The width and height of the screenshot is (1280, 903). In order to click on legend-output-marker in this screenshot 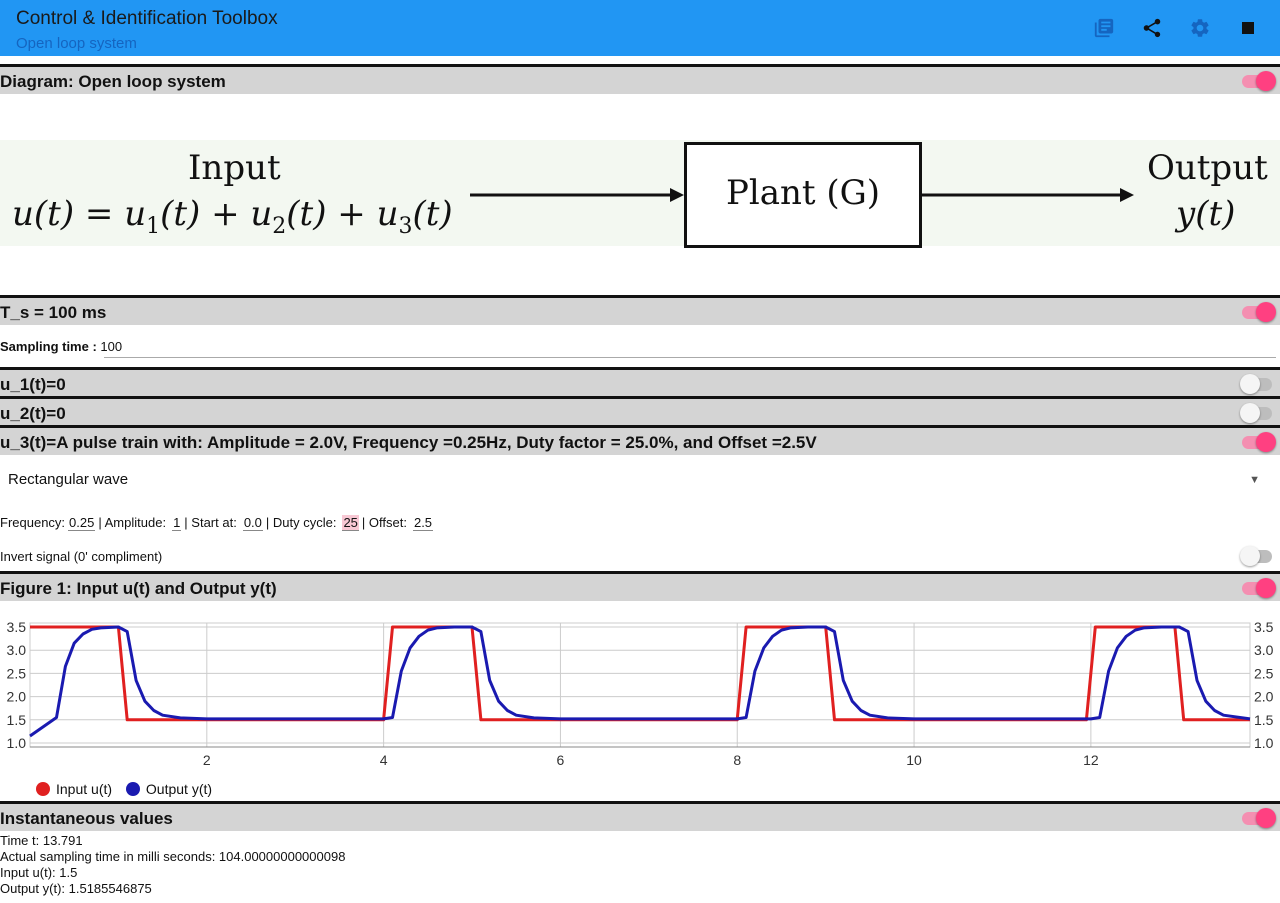, I will do `click(132, 789)`.